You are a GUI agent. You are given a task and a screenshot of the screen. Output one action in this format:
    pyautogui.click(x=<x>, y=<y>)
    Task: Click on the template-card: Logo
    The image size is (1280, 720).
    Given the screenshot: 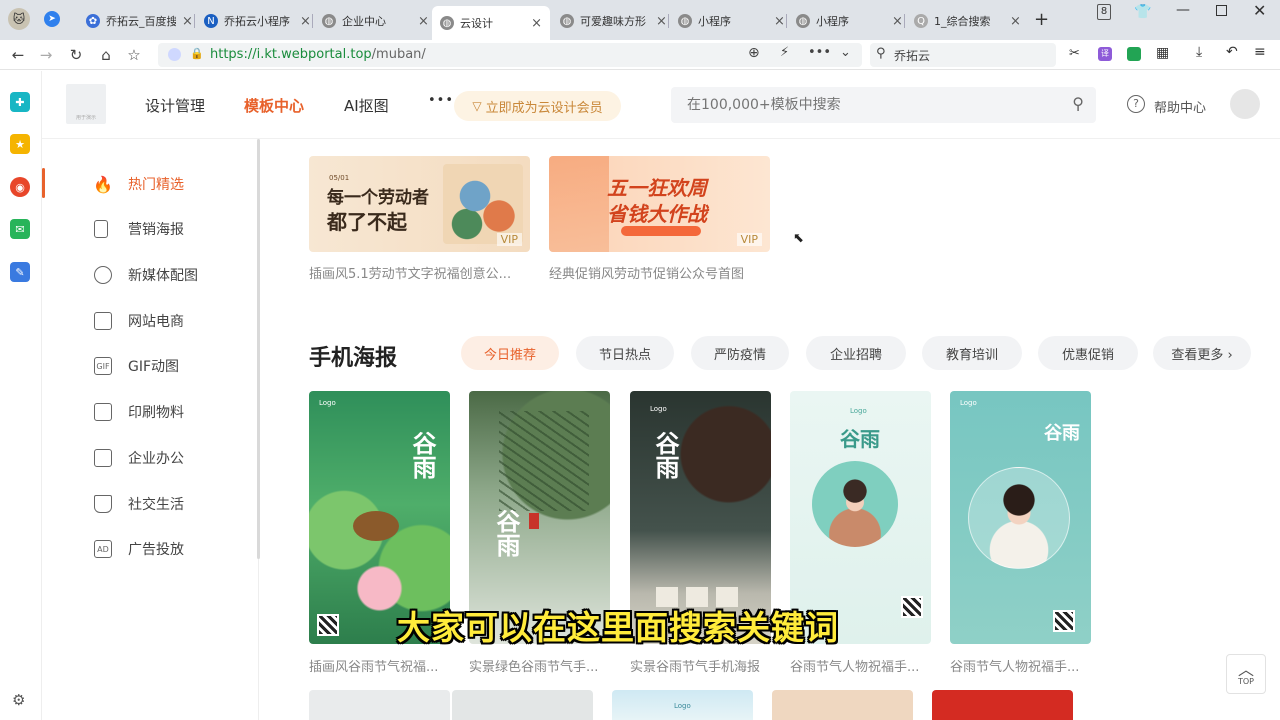 What is the action you would take?
    pyautogui.click(x=682, y=705)
    